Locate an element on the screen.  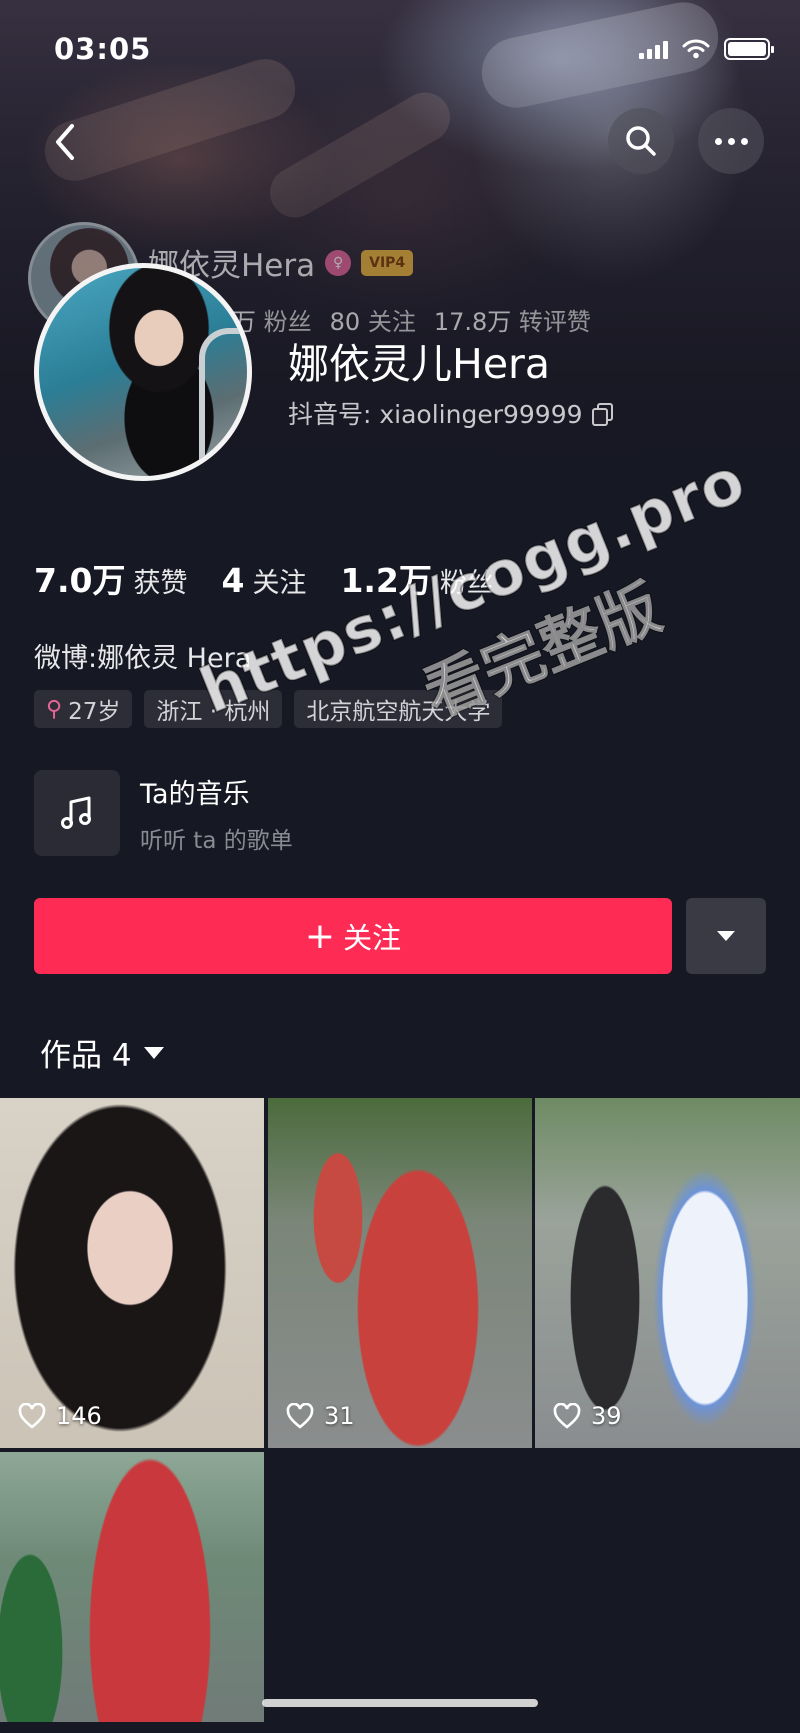
music-tile is located at coordinates (77, 813).